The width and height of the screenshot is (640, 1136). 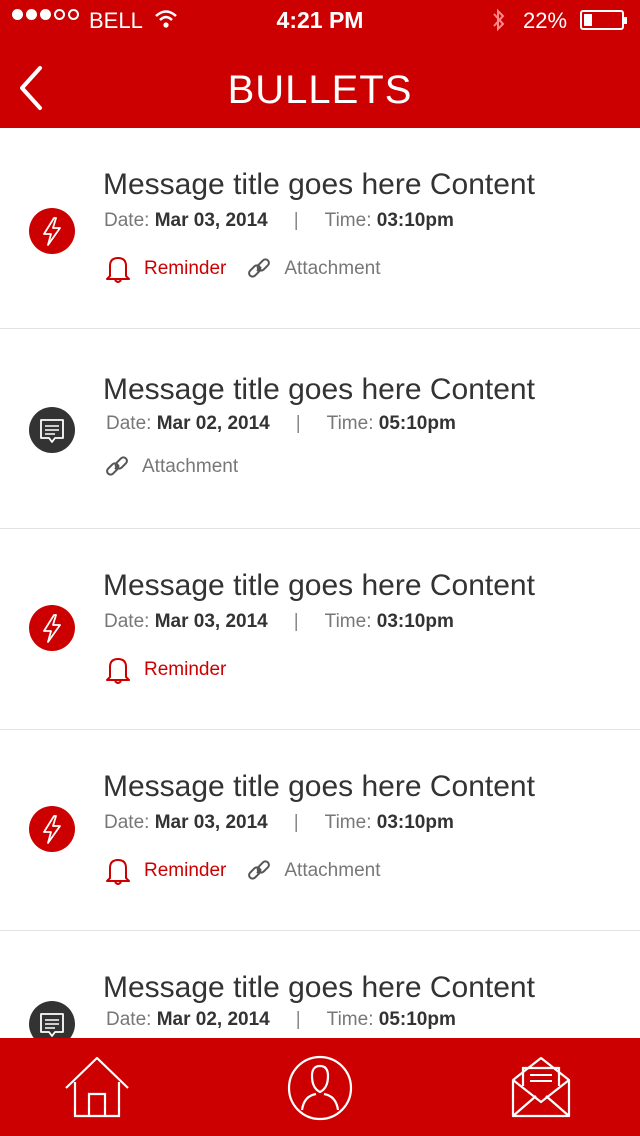 I want to click on tab-home, so click(x=97, y=1088).